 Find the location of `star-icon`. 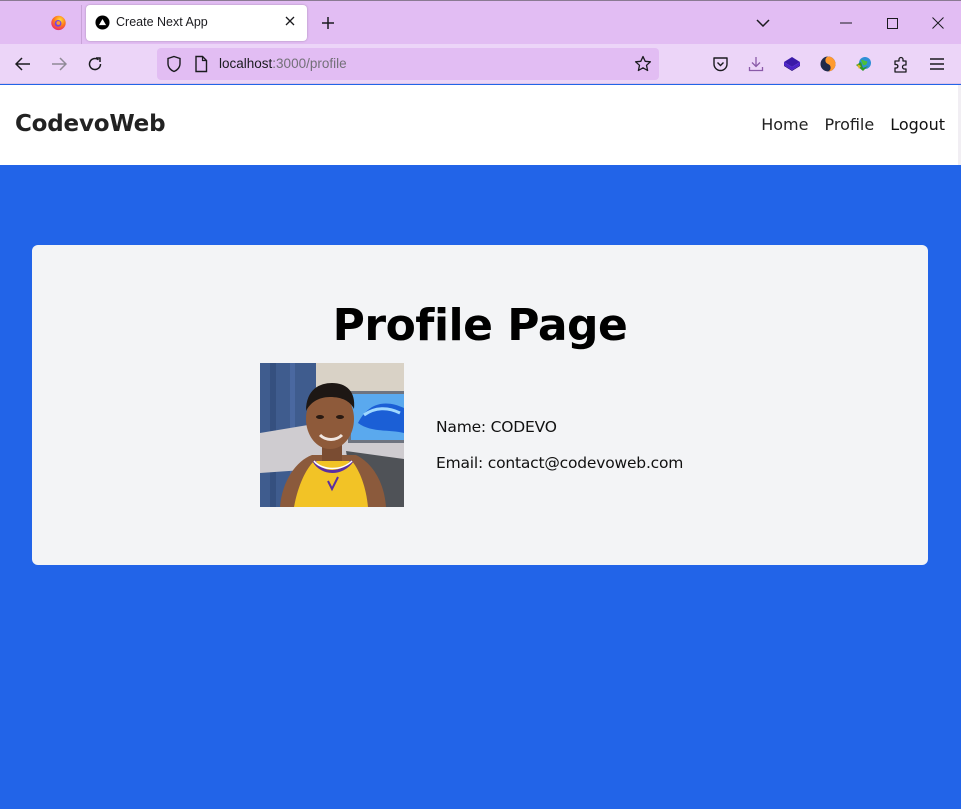

star-icon is located at coordinates (643, 63).